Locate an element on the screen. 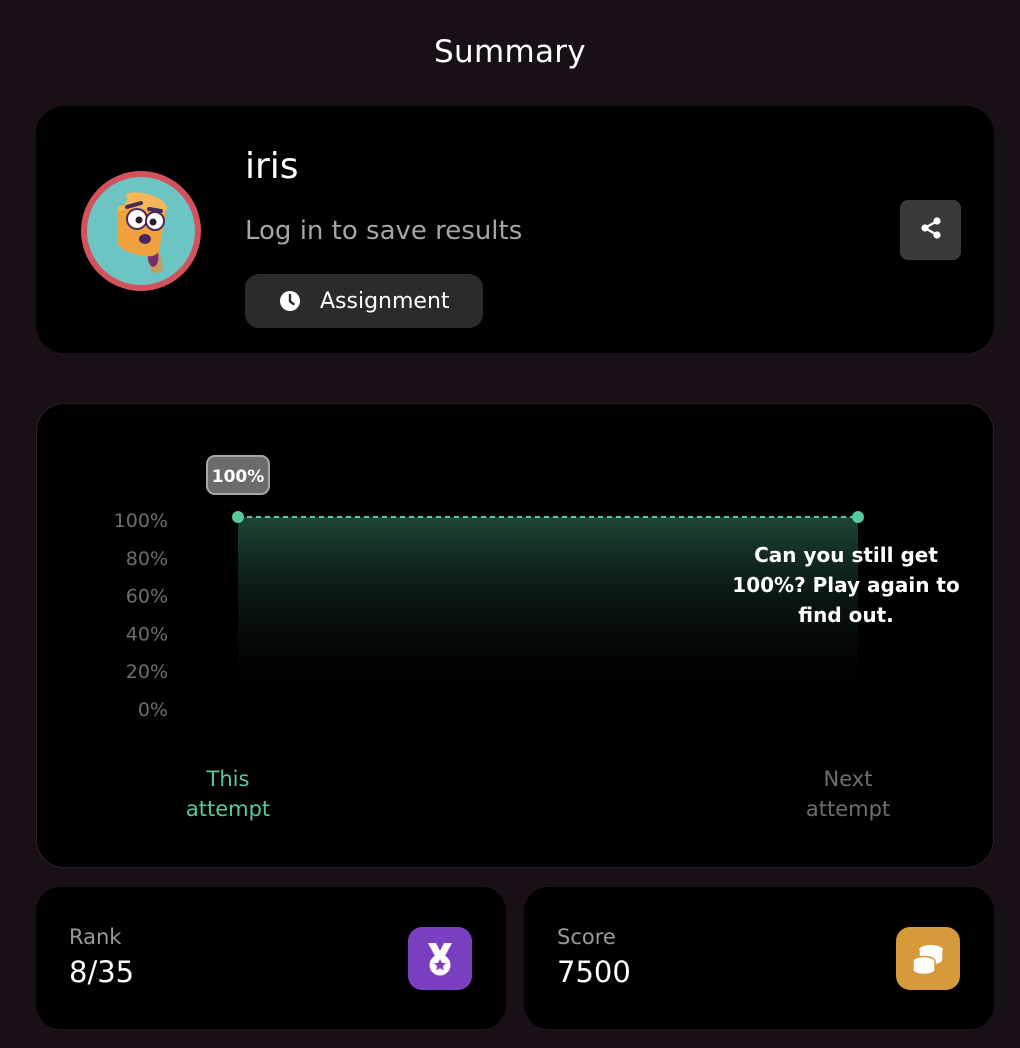 Image resolution: width=1020 pixels, height=1048 pixels. page-title: Summary is located at coordinates (510, 52).